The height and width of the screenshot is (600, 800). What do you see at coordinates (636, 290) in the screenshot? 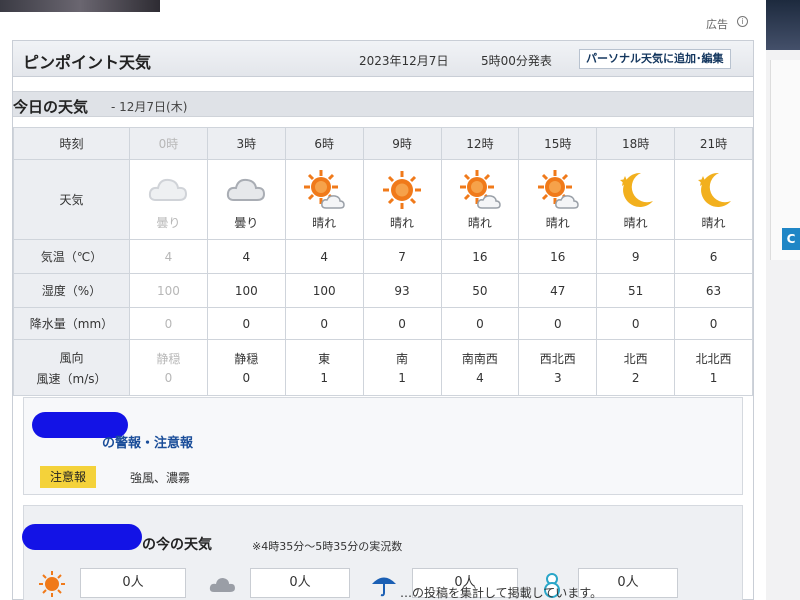
I see `humidity-cell: 51` at bounding box center [636, 290].